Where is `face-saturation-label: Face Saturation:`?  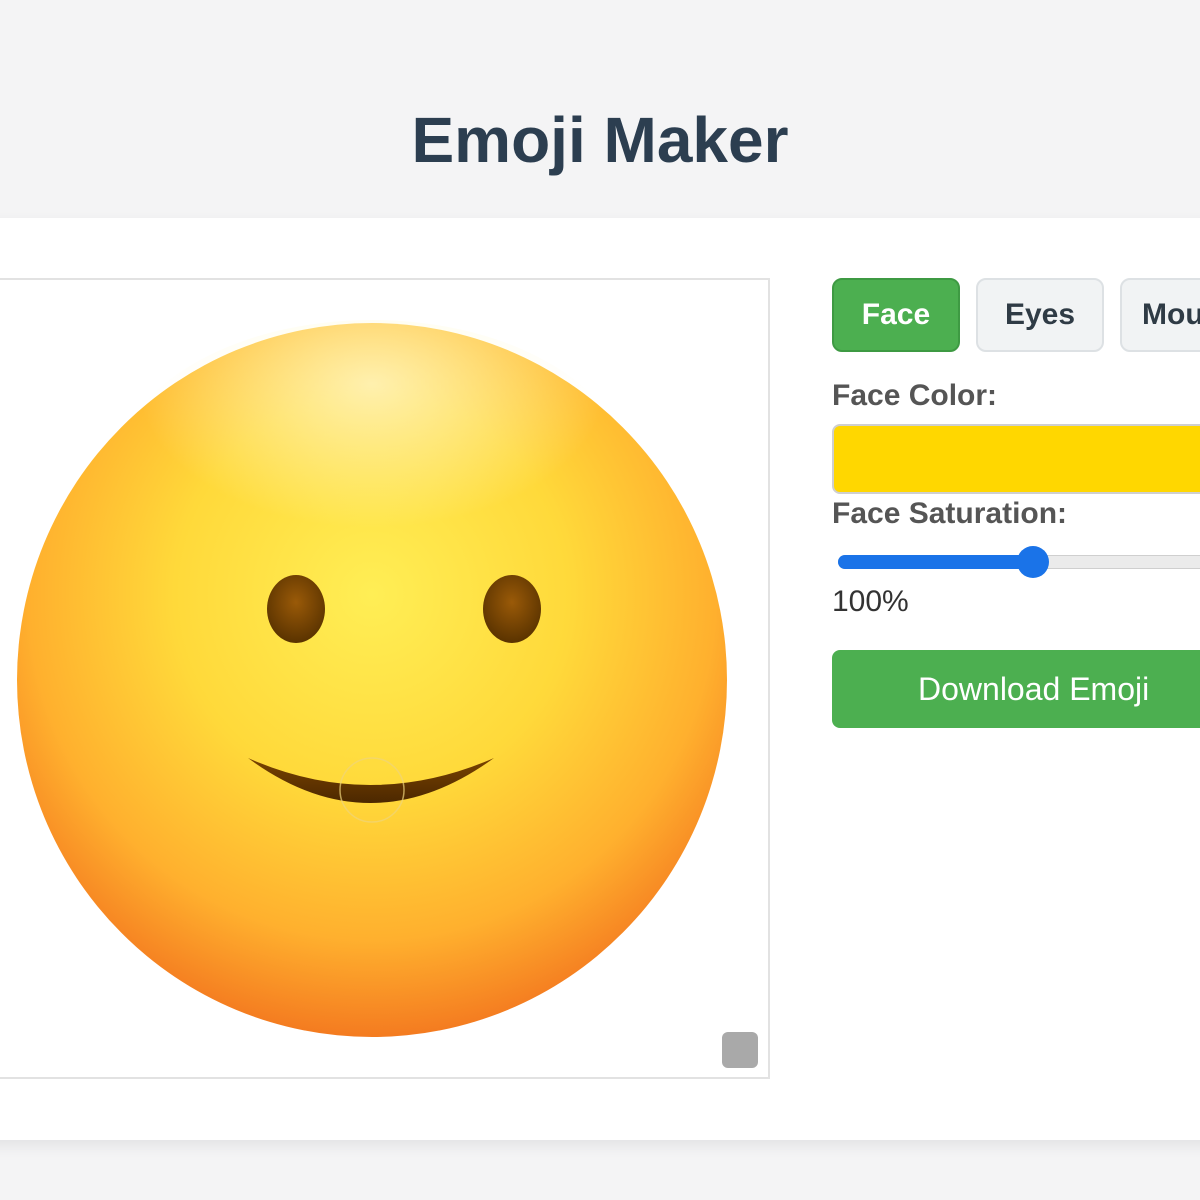 face-saturation-label: Face Saturation: is located at coordinates (950, 513).